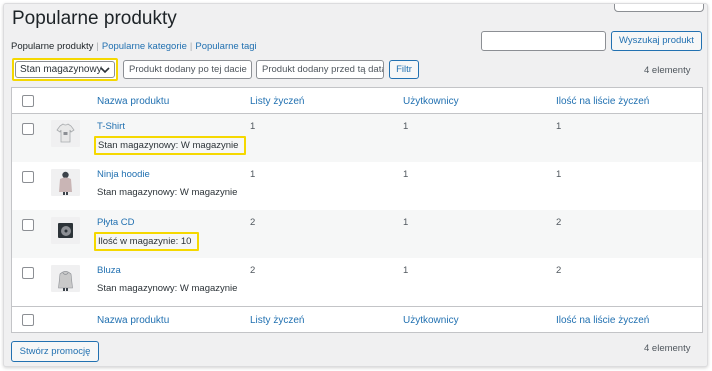 This screenshot has width=712, height=371. I want to click on date-to-input: Produkt dodany przed tą datą, so click(320, 69).